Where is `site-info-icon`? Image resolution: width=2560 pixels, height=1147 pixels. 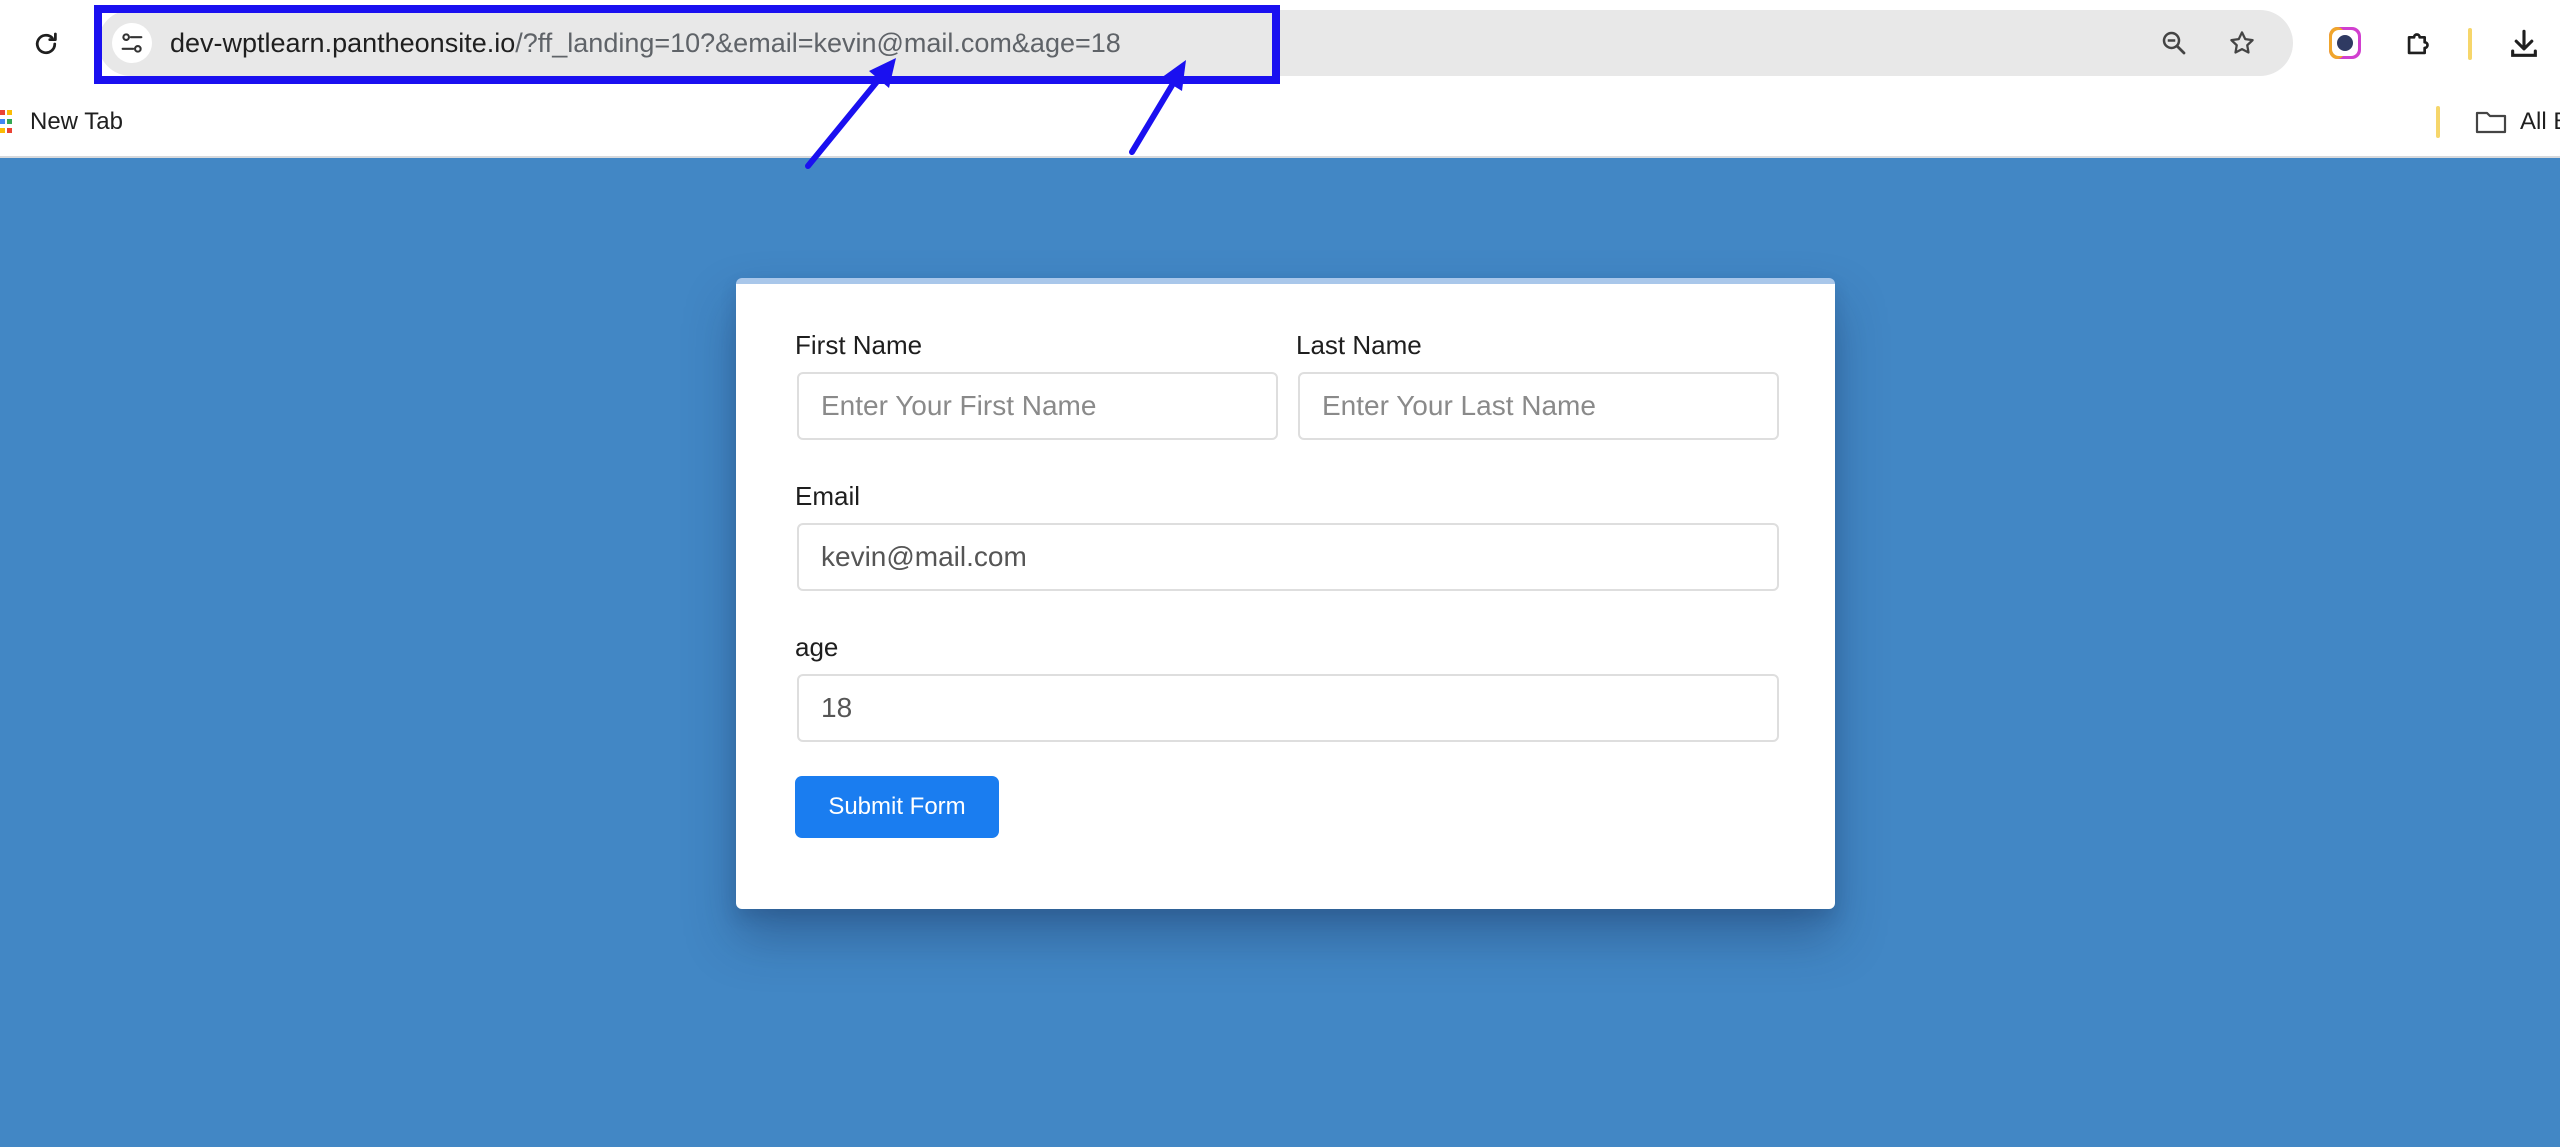
site-info-icon is located at coordinates (132, 43).